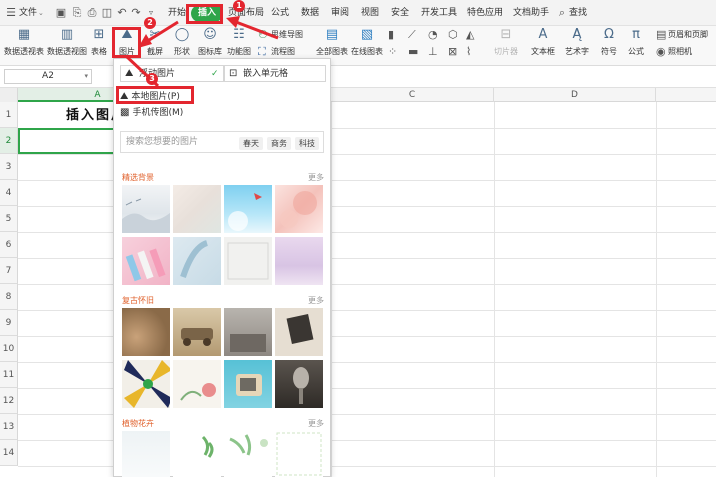 The width and height of the screenshot is (716, 477). Describe the element at coordinates (67, 46) in the screenshot. I see `pivot-chart-button: ▥ 数据透视图` at that location.